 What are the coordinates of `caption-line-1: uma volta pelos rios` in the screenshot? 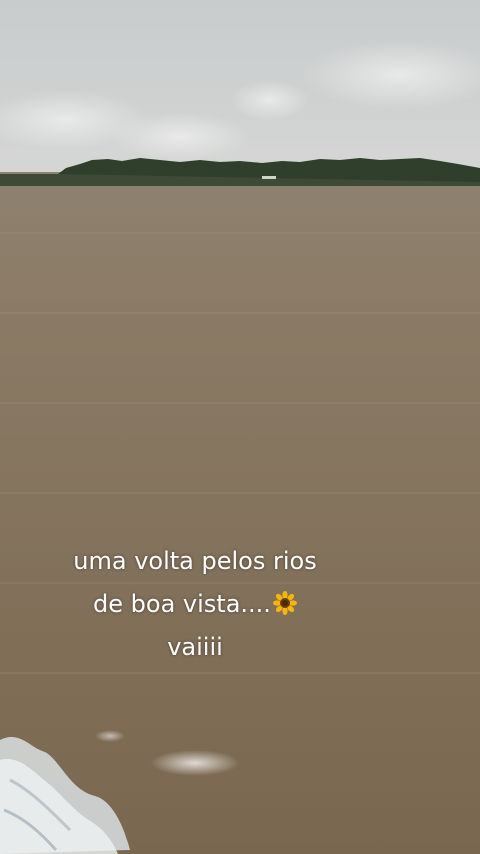 It's located at (195, 561).